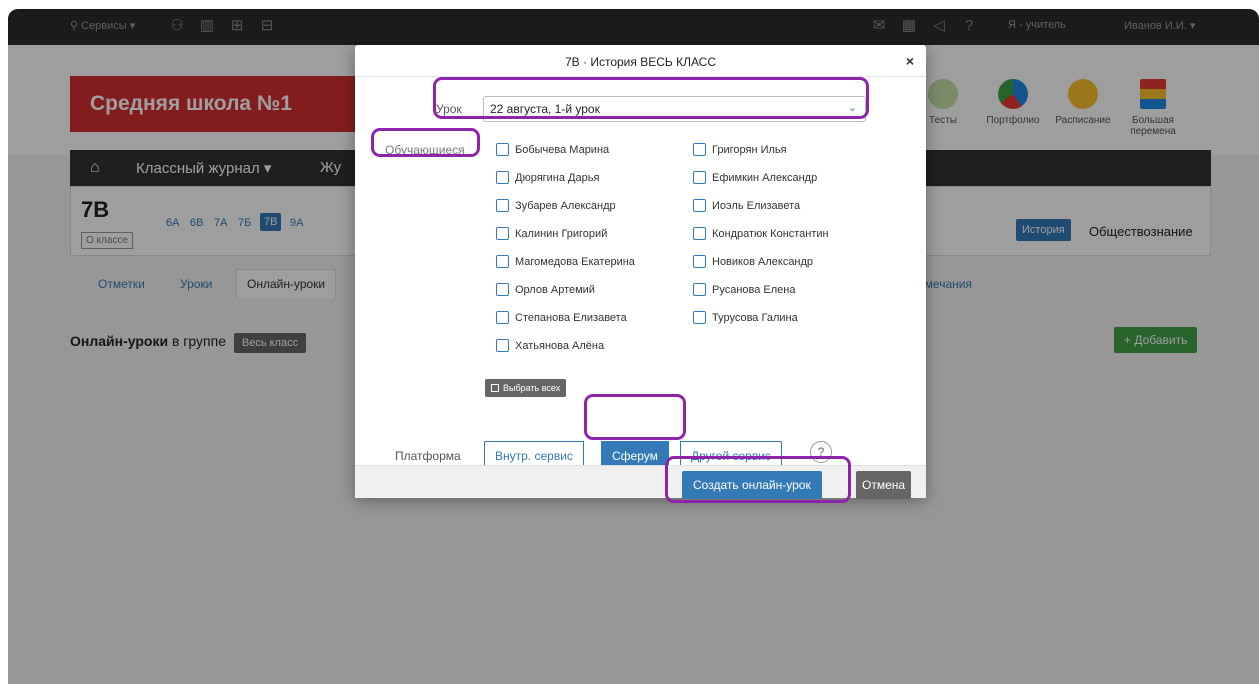  I want to click on lesson-label: Урок, so click(449, 109).